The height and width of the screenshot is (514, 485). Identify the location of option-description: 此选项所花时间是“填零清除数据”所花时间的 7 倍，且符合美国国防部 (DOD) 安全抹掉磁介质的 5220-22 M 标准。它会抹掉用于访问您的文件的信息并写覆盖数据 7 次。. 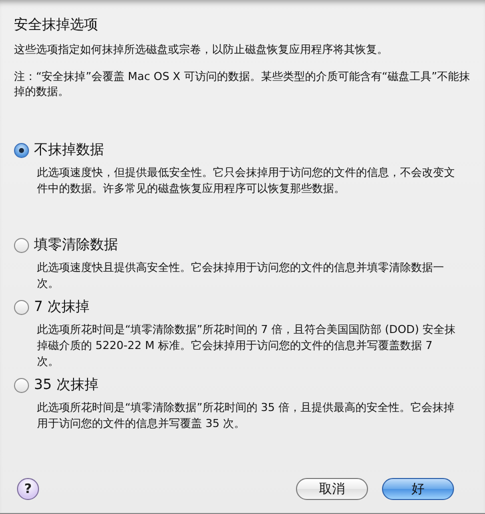
(247, 346).